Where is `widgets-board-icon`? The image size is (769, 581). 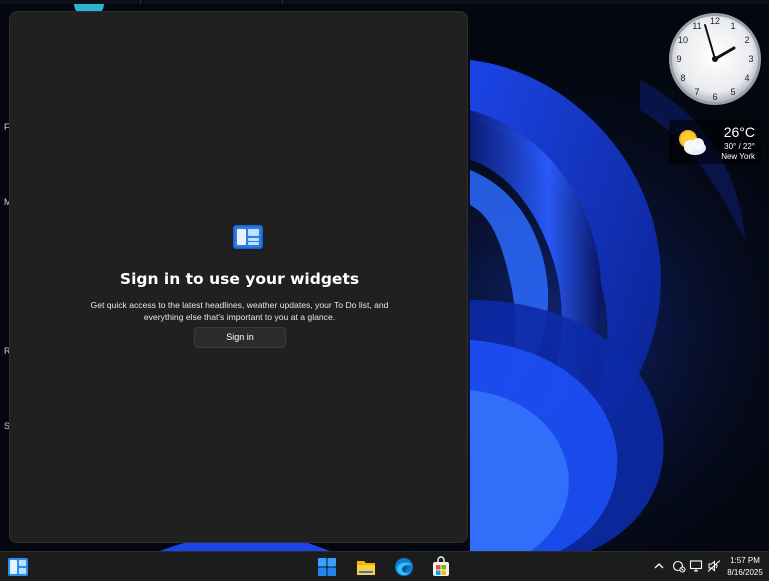 widgets-board-icon is located at coordinates (248, 237).